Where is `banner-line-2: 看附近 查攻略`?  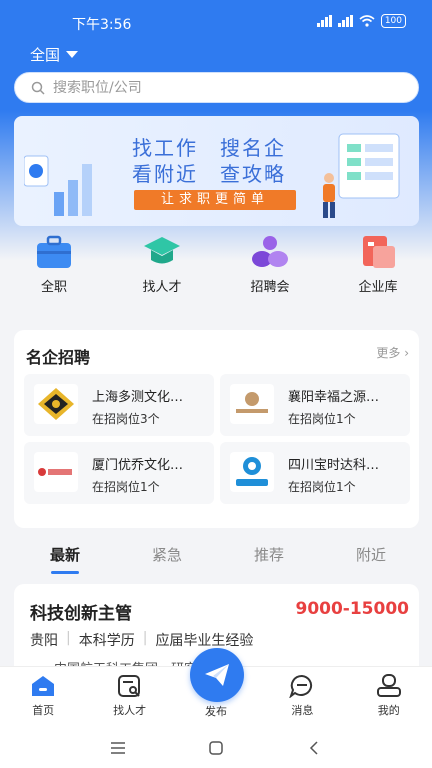 banner-line-2: 看附近 查攻略 is located at coordinates (209, 174).